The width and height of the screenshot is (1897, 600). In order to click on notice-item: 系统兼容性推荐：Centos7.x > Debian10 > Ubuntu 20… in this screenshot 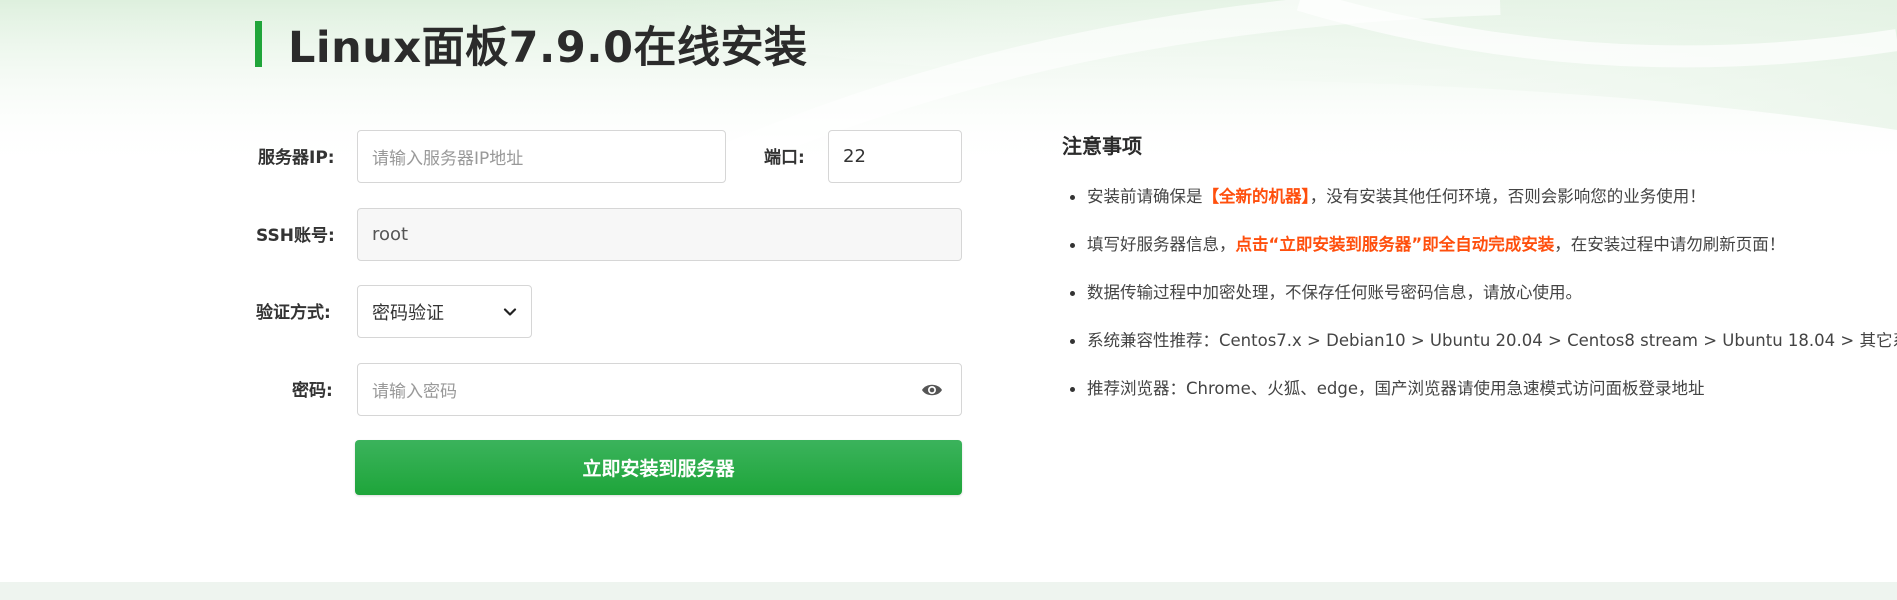, I will do `click(1479, 353)`.